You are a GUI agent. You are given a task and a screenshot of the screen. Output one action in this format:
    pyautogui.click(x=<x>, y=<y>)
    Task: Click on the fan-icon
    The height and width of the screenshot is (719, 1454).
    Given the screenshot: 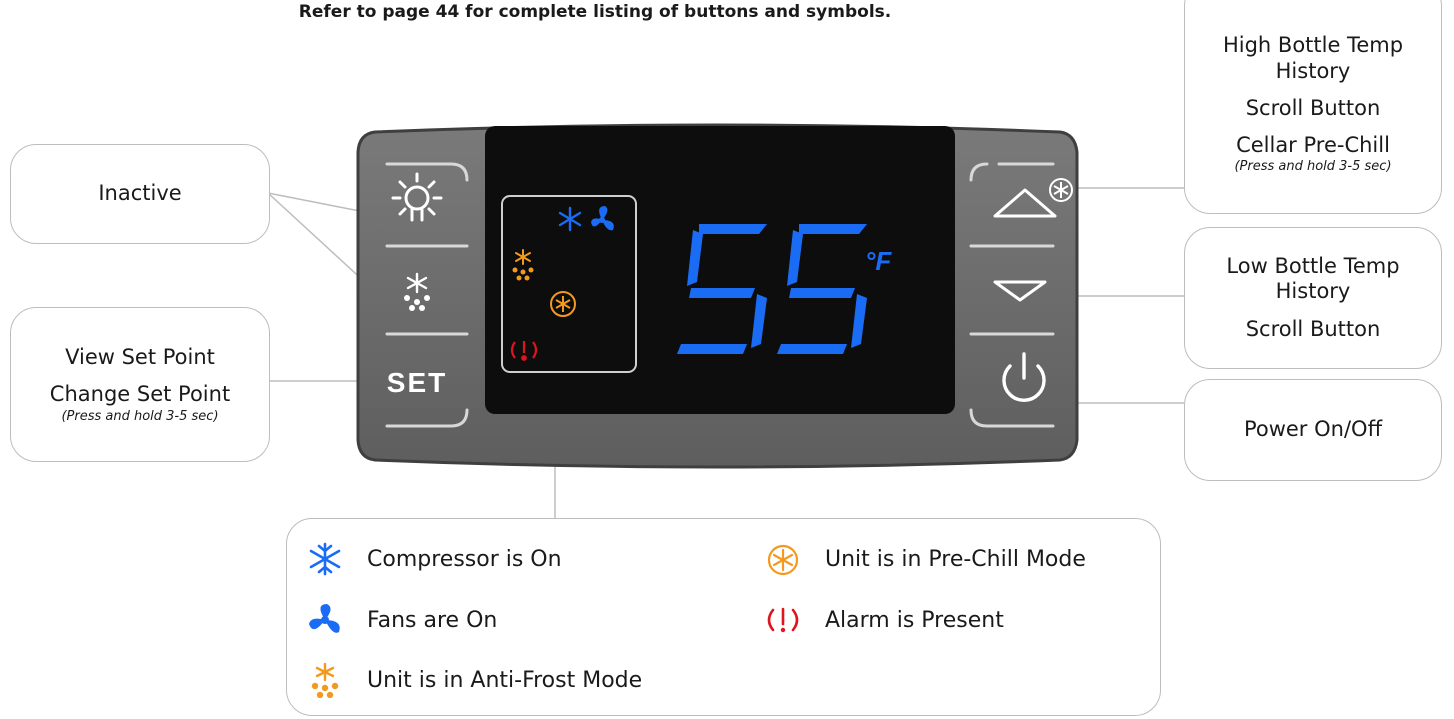 What is the action you would take?
    pyautogui.click(x=325, y=620)
    